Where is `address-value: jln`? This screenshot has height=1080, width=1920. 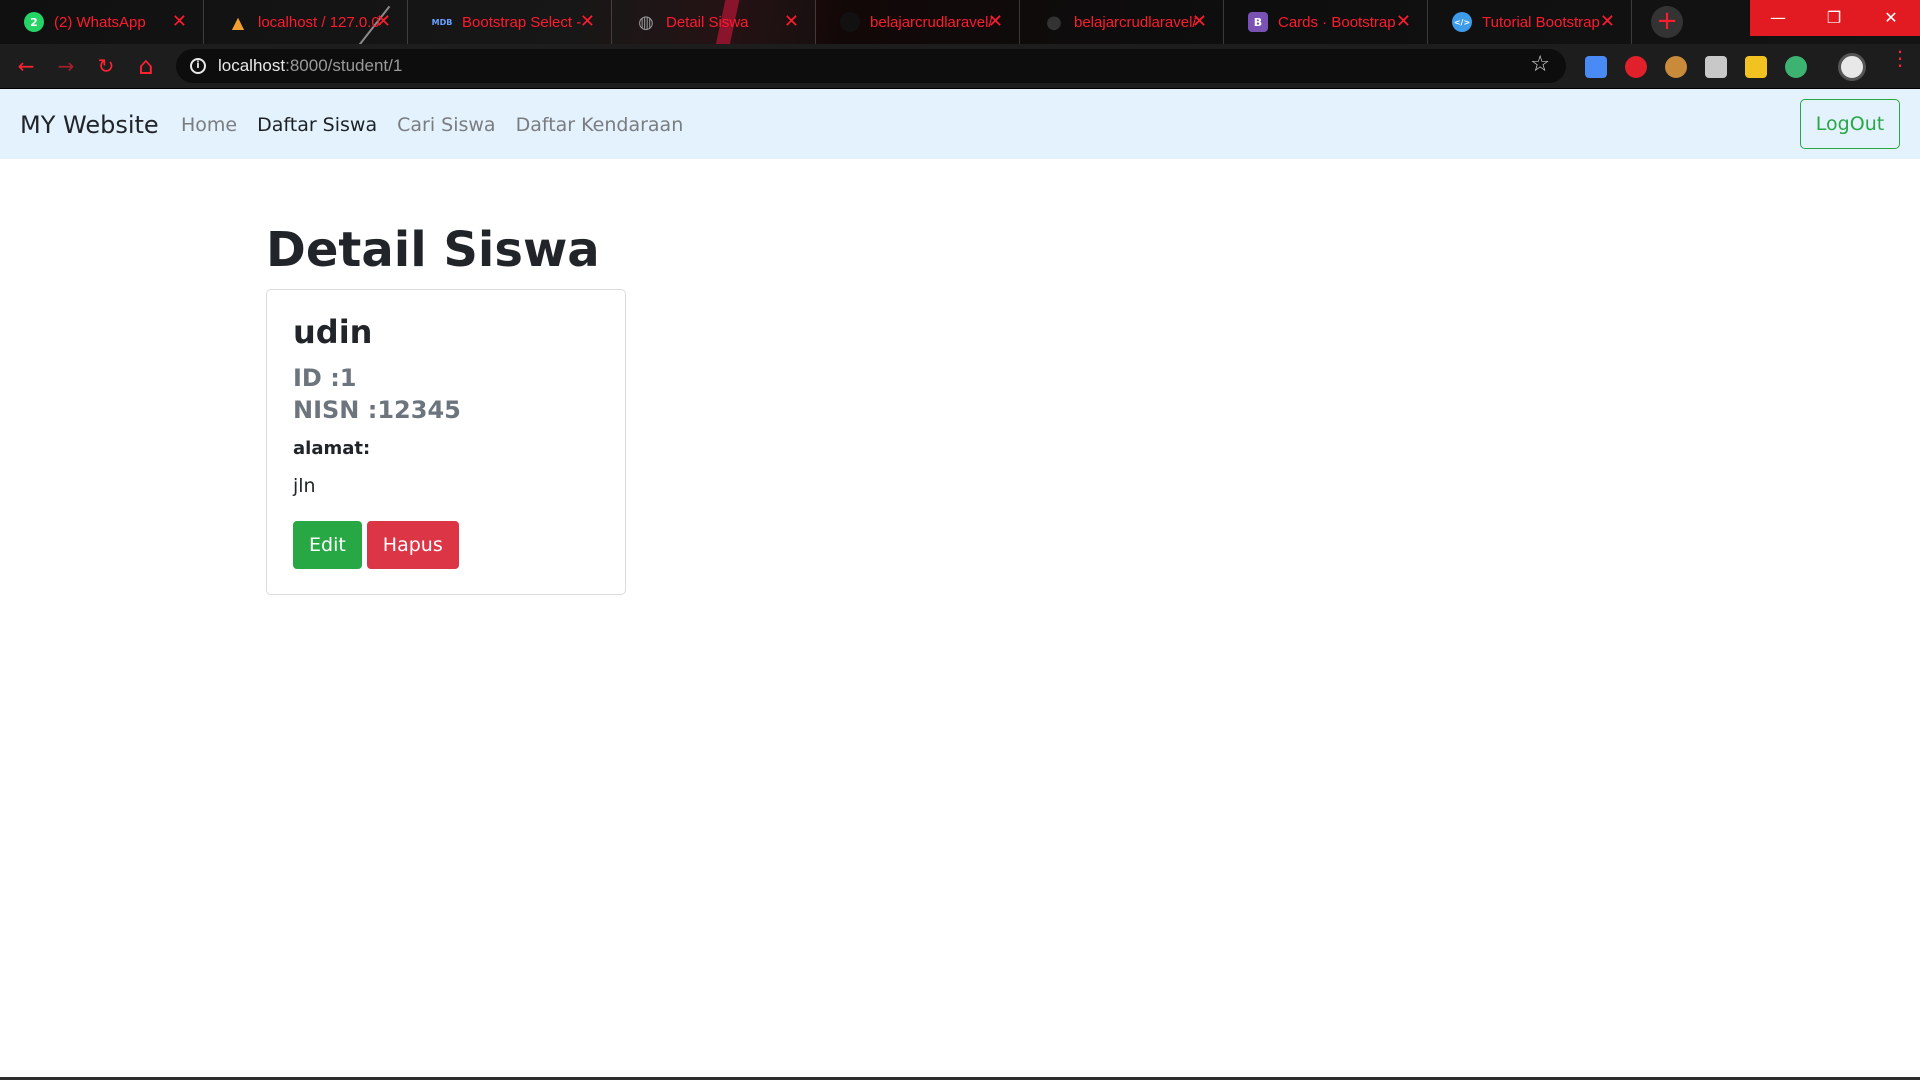
address-value: jln is located at coordinates (304, 486).